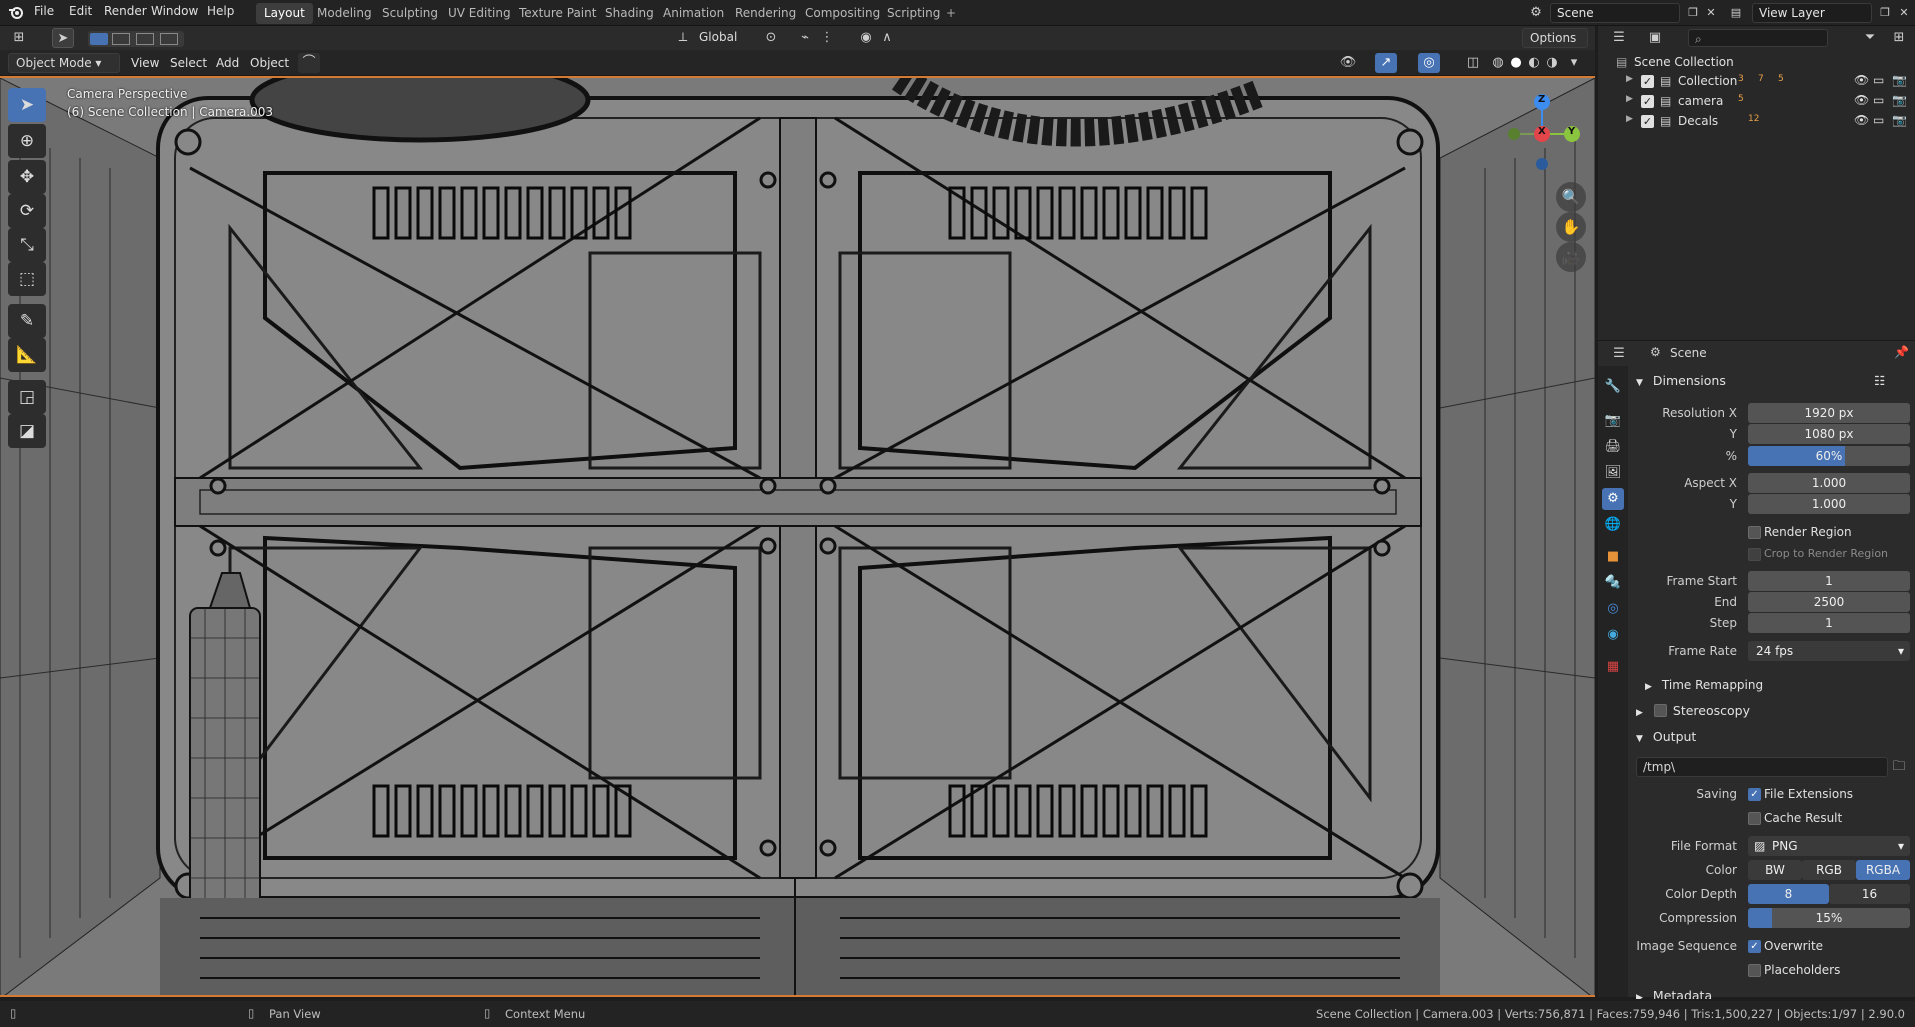 The height and width of the screenshot is (1027, 1915). I want to click on aspect-x-field: 1.000, so click(1829, 483).